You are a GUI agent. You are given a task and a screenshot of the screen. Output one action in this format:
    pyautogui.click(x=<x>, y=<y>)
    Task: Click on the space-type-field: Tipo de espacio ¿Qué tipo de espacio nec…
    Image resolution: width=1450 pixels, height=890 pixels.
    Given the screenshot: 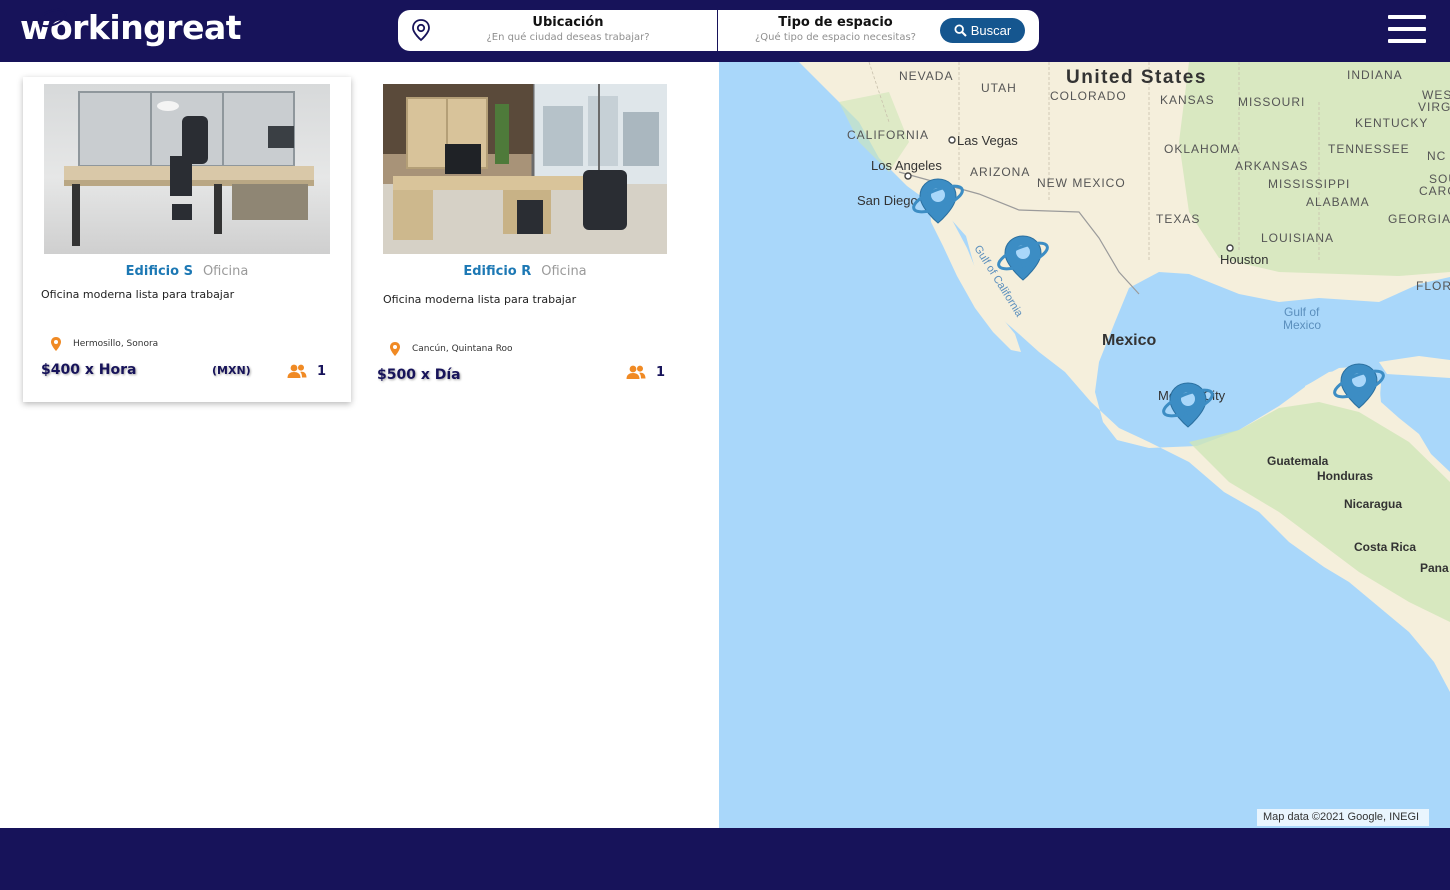 What is the action you would take?
    pyautogui.click(x=835, y=29)
    